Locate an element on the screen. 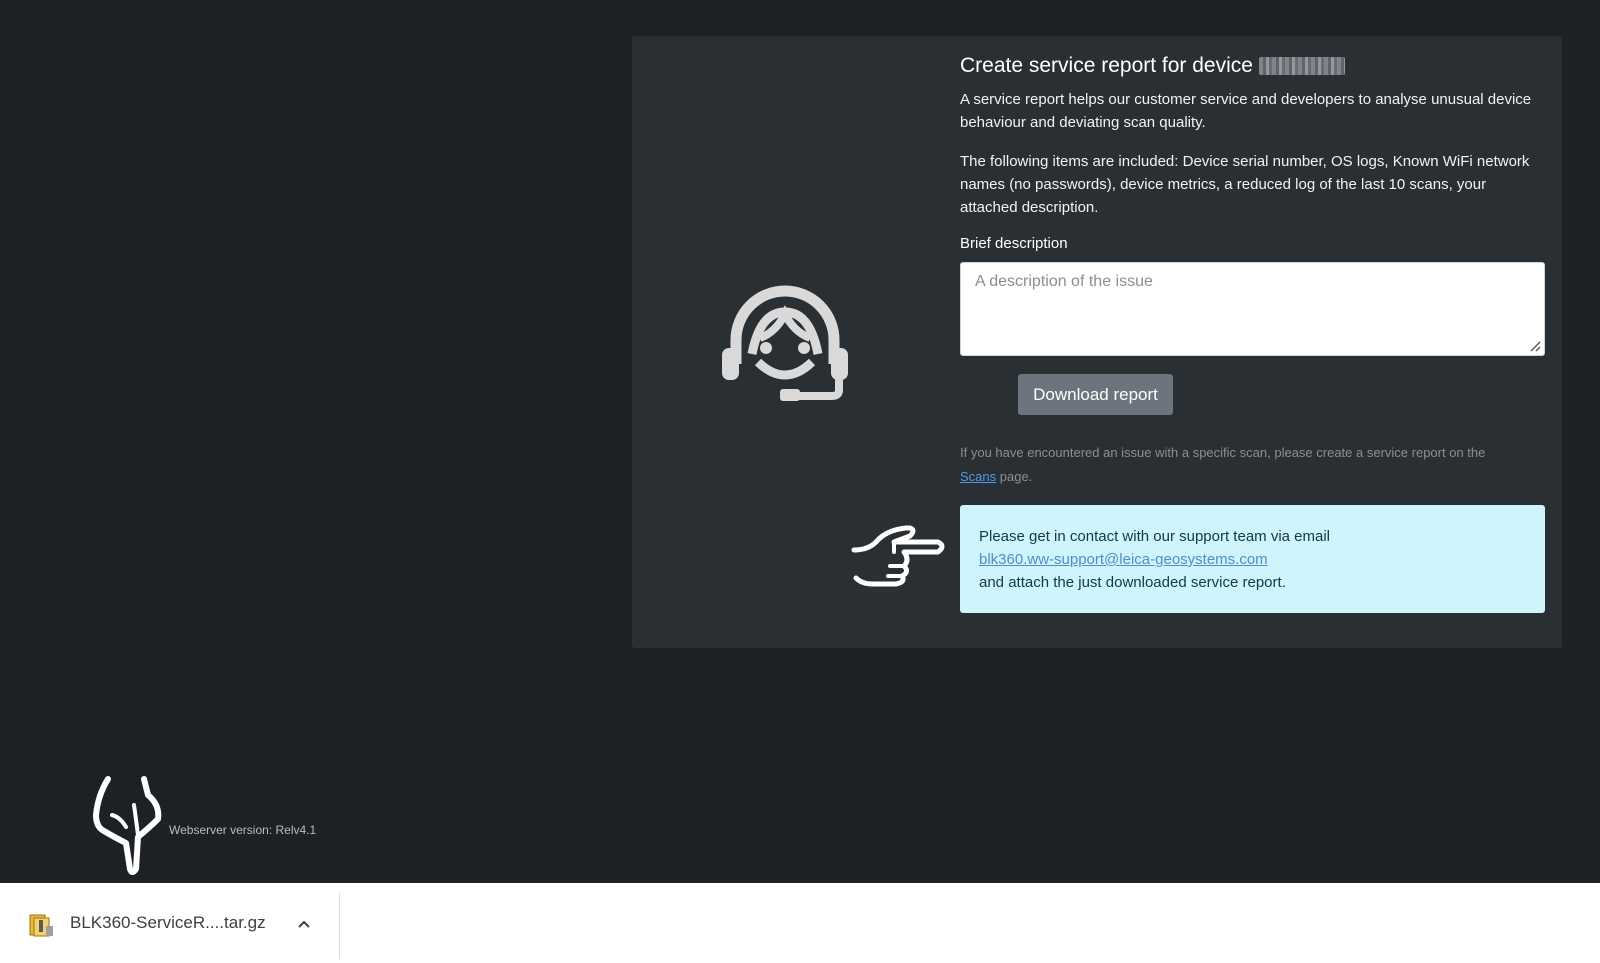 The height and width of the screenshot is (963, 1600). description-label: Brief description is located at coordinates (1014, 243).